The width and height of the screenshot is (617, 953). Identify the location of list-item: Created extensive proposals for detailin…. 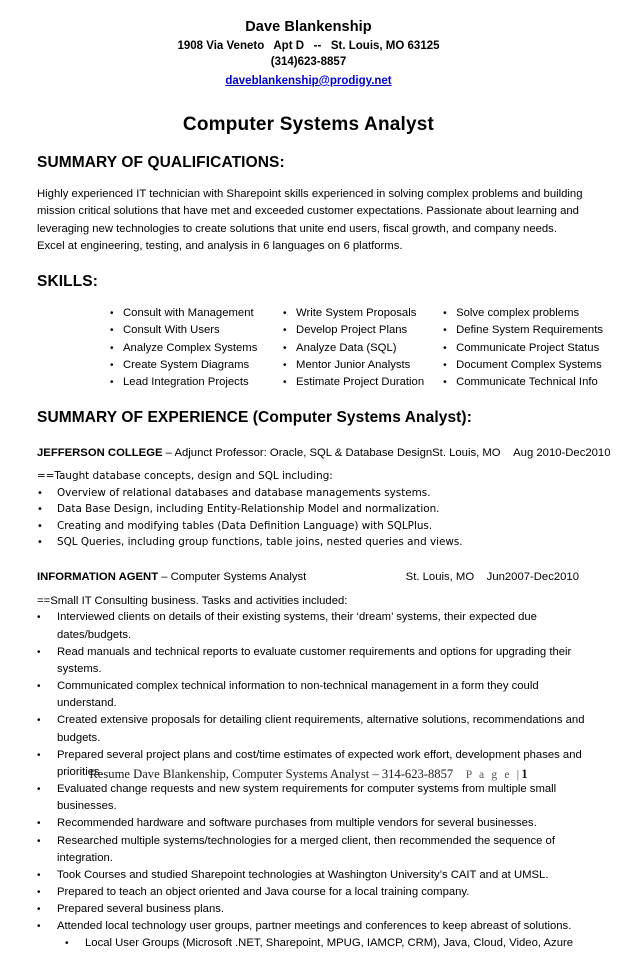
(316, 729).